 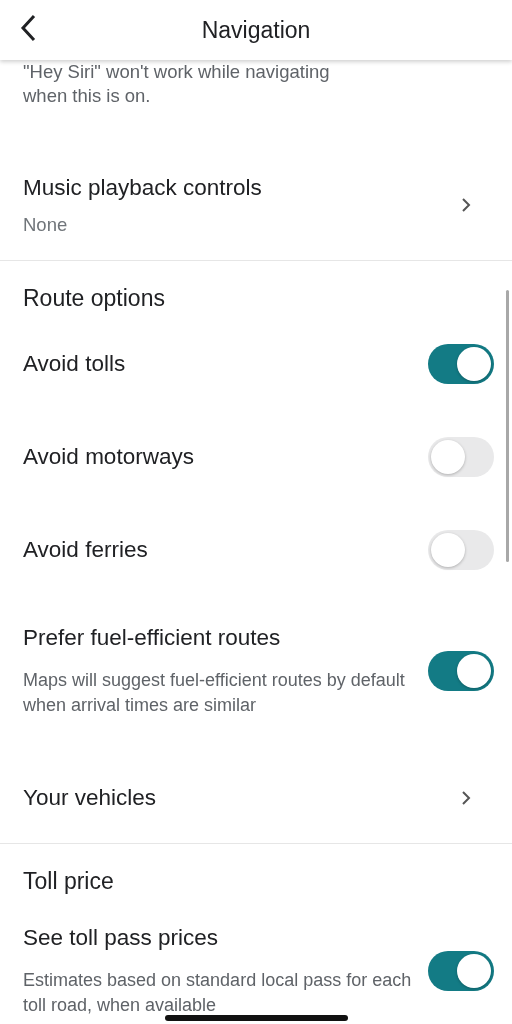 I want to click on setting-description: "Hey Siri" won't work while navigating when this is on., so click(x=176, y=84).